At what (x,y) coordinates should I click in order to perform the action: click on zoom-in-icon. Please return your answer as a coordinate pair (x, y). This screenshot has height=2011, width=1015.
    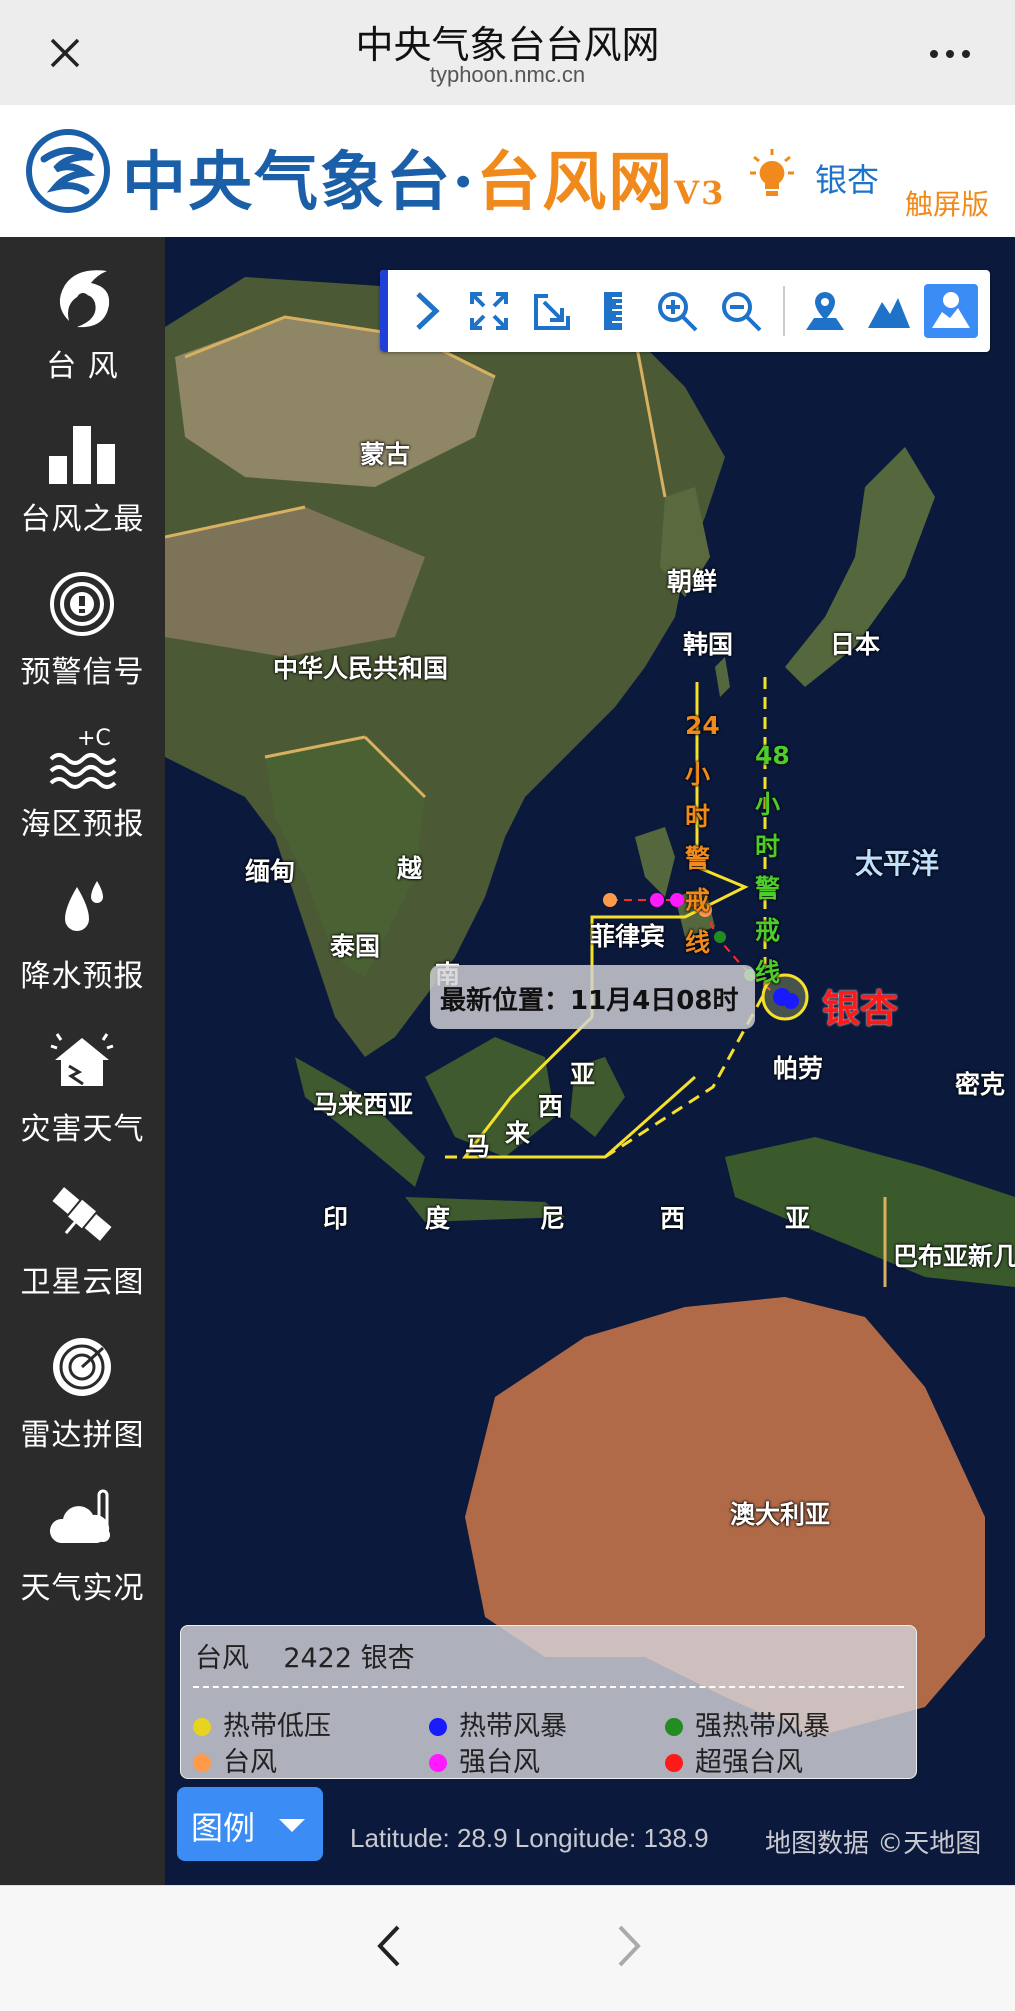
    Looking at the image, I should click on (677, 311).